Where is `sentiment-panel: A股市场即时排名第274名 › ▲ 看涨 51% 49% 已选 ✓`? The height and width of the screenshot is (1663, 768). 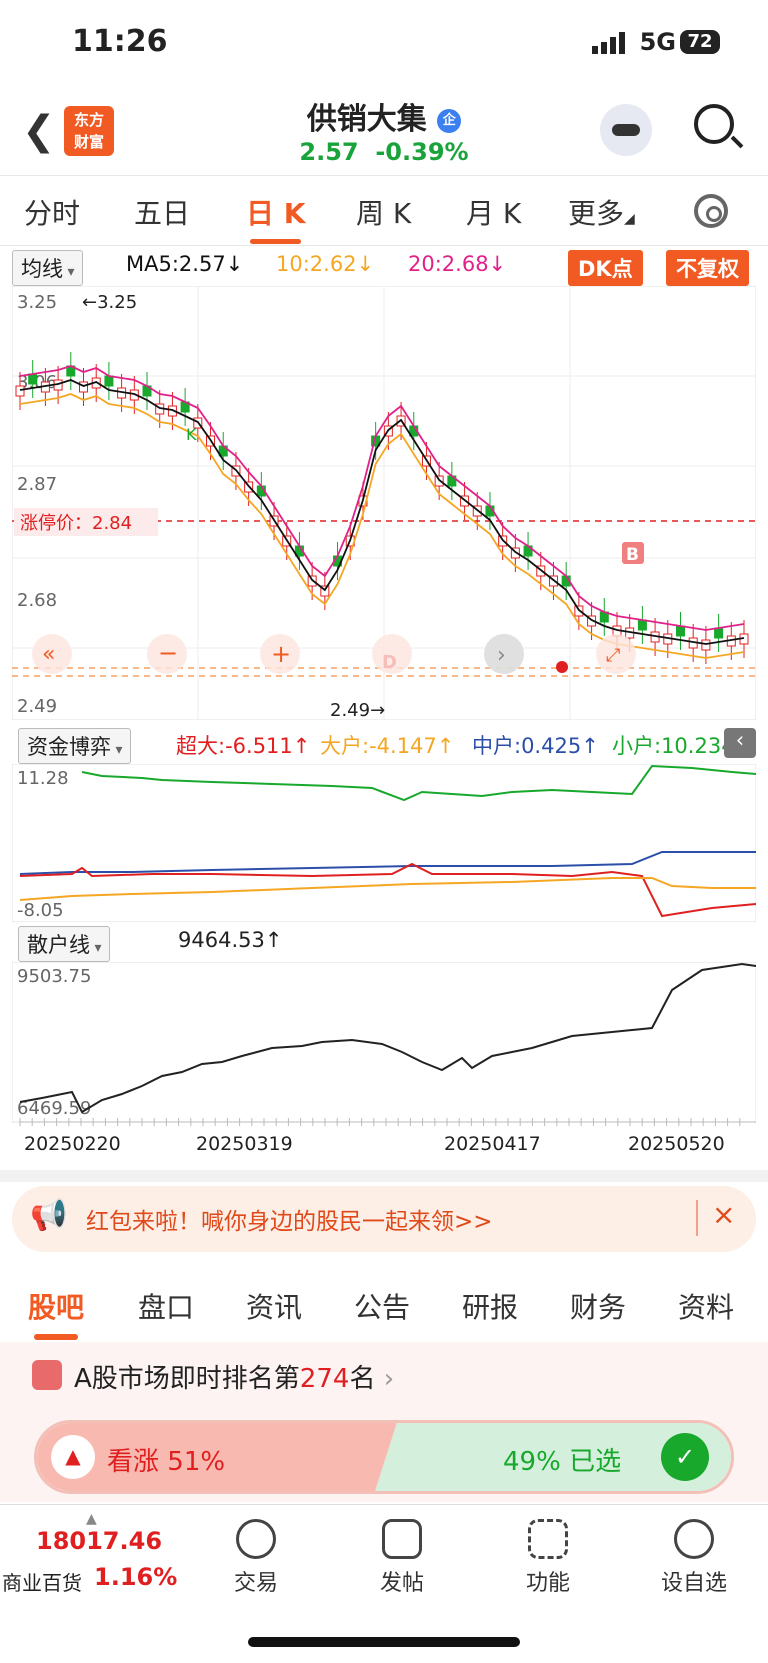 sentiment-panel: A股市场即时排名第274名 › ▲ 看涨 51% 49% 已选 ✓ is located at coordinates (384, 1422).